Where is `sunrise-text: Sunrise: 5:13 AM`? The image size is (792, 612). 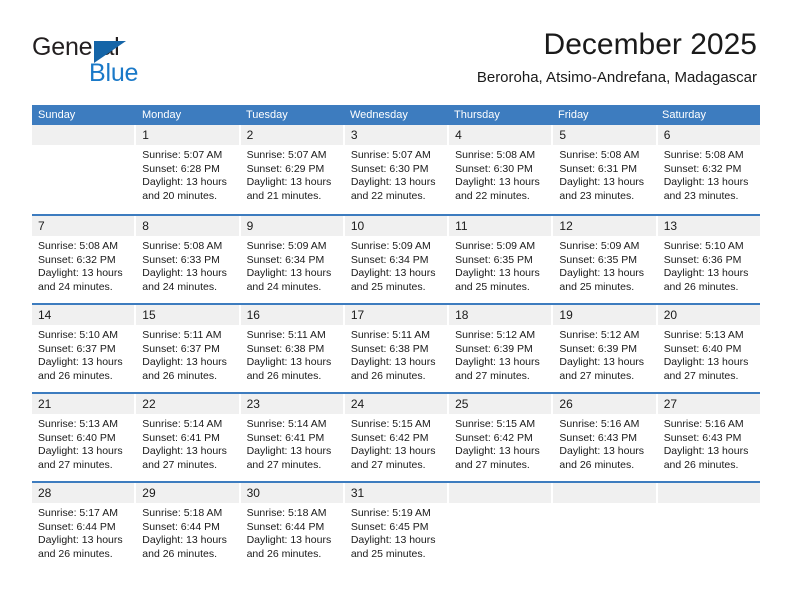 sunrise-text: Sunrise: 5:13 AM is located at coordinates (703, 335).